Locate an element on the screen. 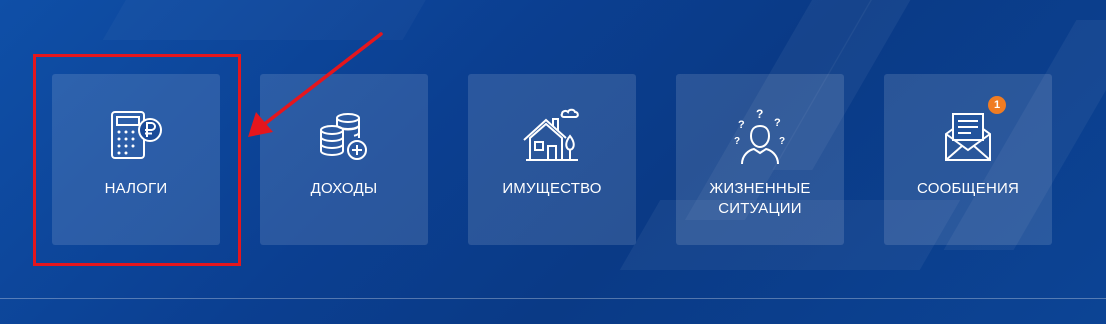 This screenshot has height=324, width=1106. coins-plus-icon is located at coordinates (344, 138).